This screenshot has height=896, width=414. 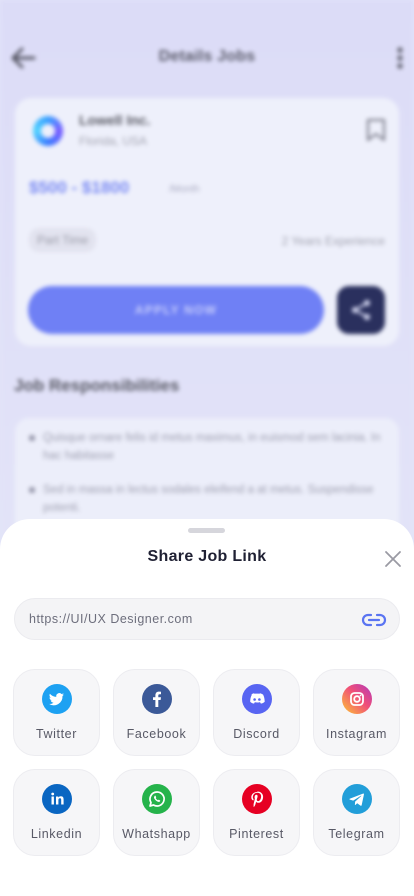 What do you see at coordinates (156, 834) in the screenshot?
I see `social-label: Whatshapp` at bounding box center [156, 834].